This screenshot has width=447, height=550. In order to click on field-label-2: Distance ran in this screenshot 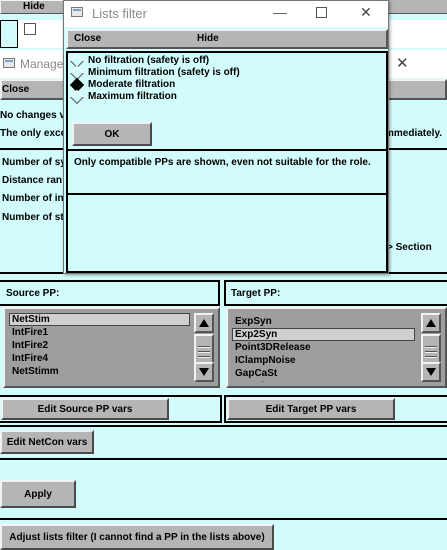, I will do `click(32, 180)`.